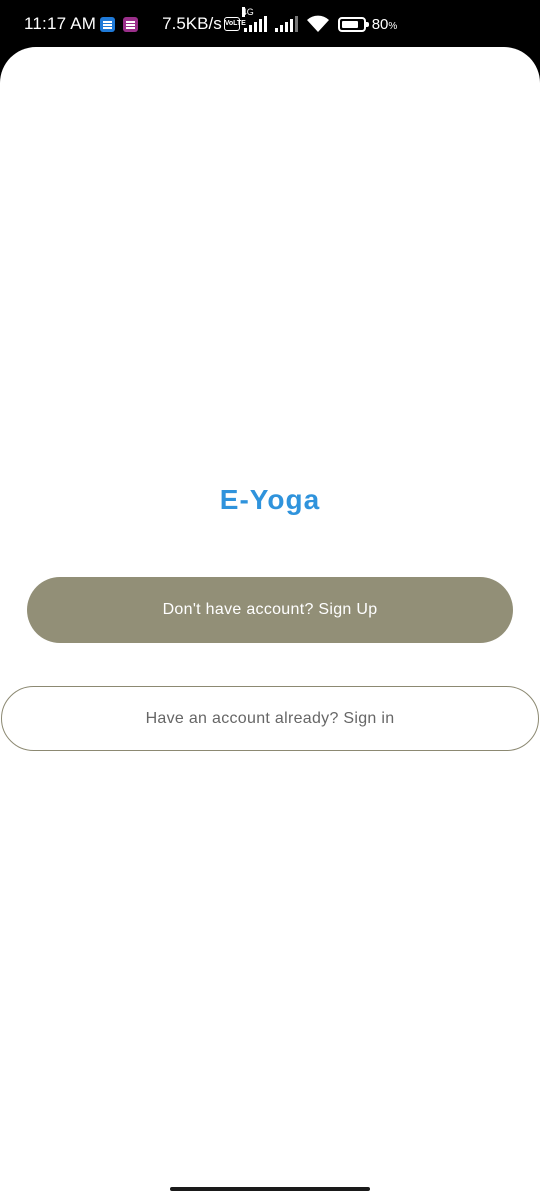 This screenshot has height=1200, width=540. Describe the element at coordinates (286, 24) in the screenshot. I see `signal-icon` at that location.